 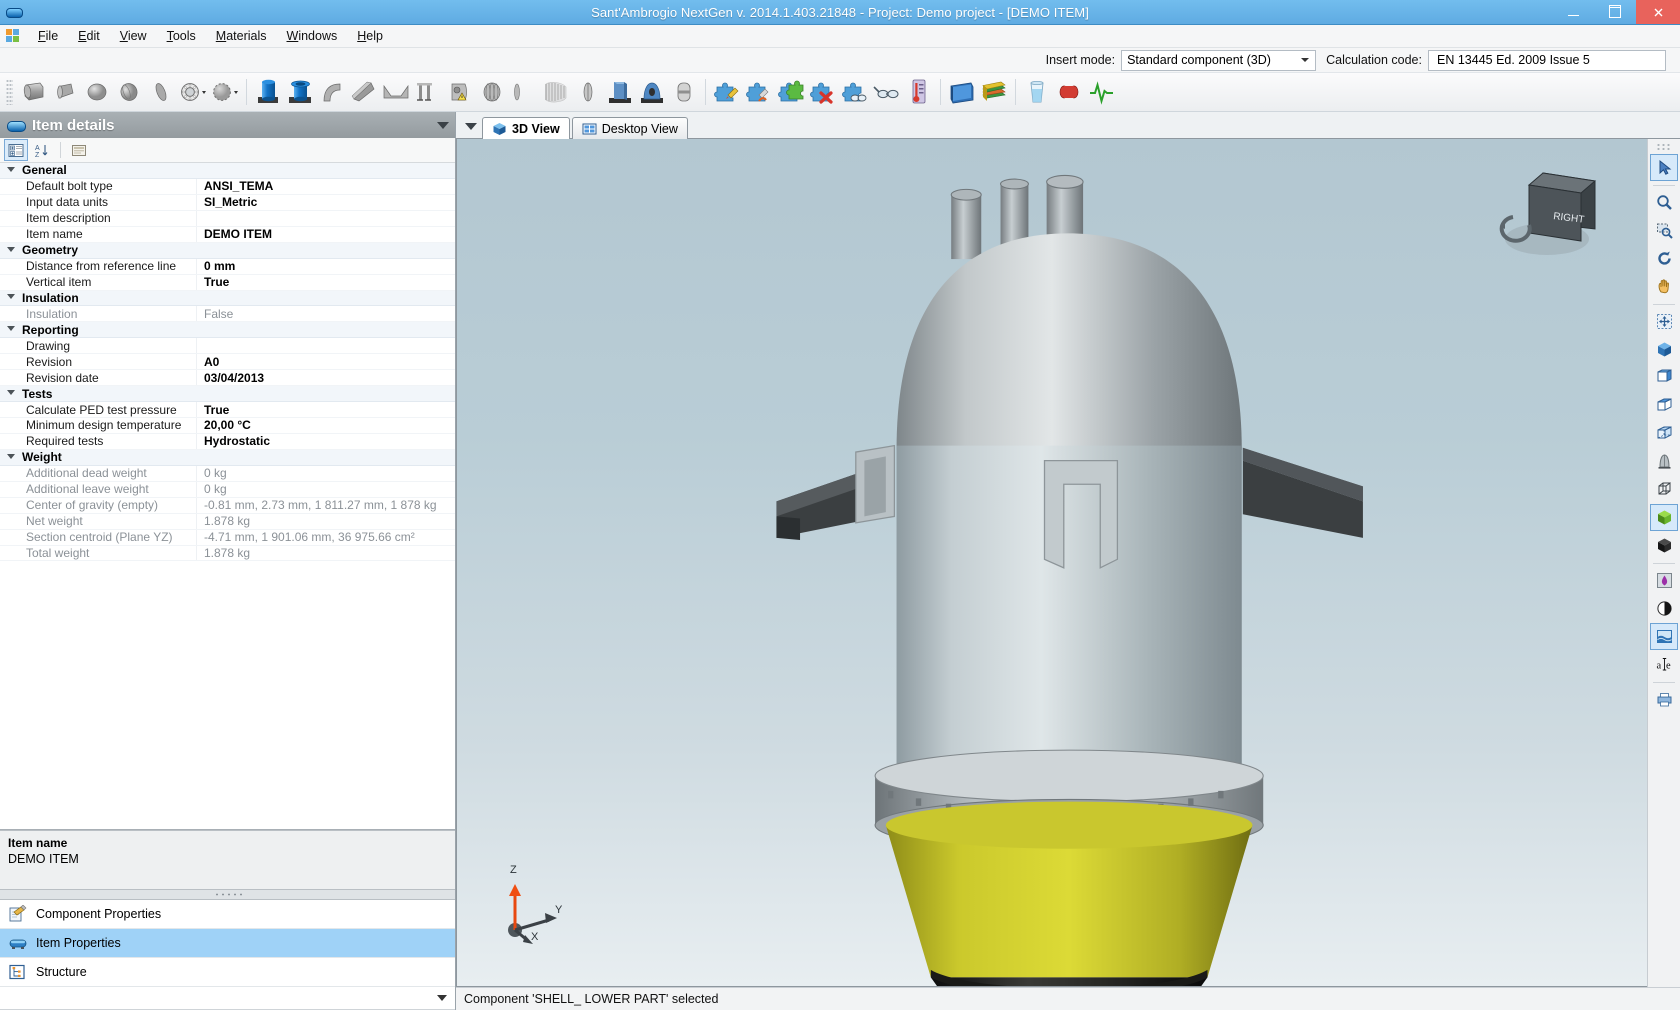 I want to click on annotation-text-icon: ae, so click(x=1664, y=664).